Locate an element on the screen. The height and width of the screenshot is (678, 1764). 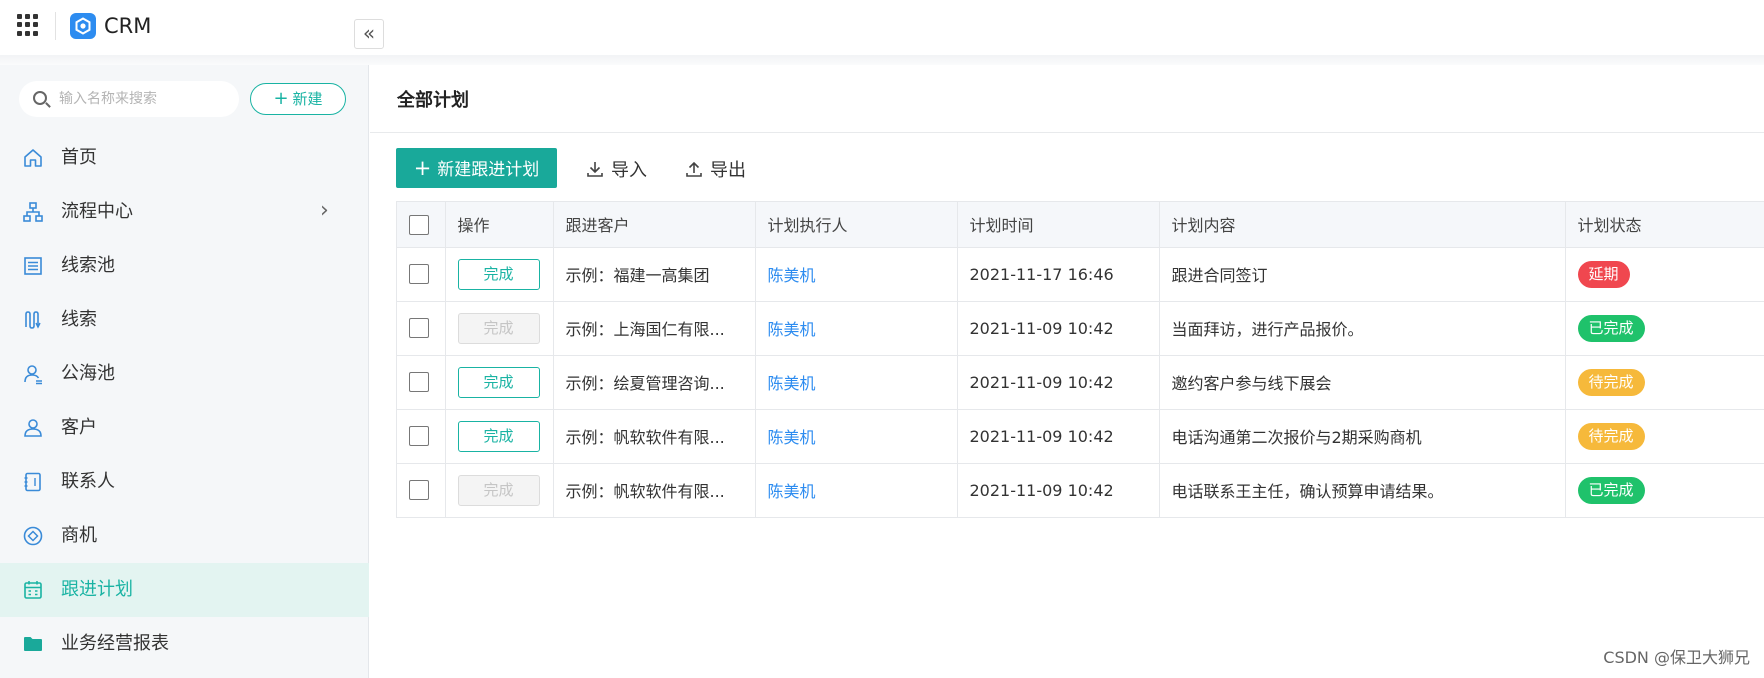
search-icon is located at coordinates (40, 98).